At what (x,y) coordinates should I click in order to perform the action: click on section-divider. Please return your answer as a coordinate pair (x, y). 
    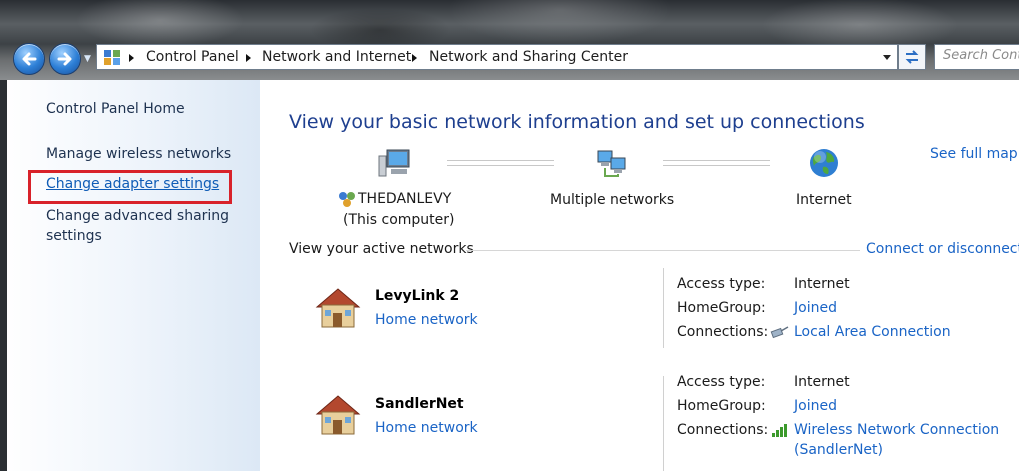
    Looking at the image, I should click on (663, 250).